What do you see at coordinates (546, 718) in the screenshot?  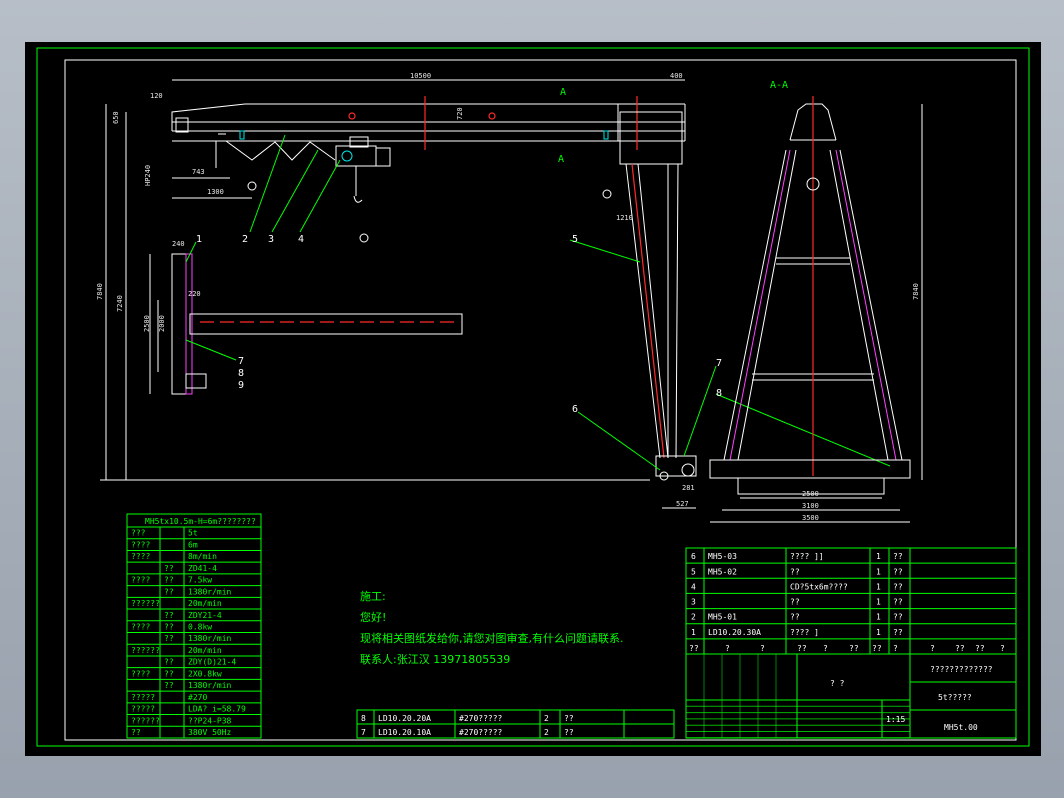 I see `bom-bottom-qty: 2` at bounding box center [546, 718].